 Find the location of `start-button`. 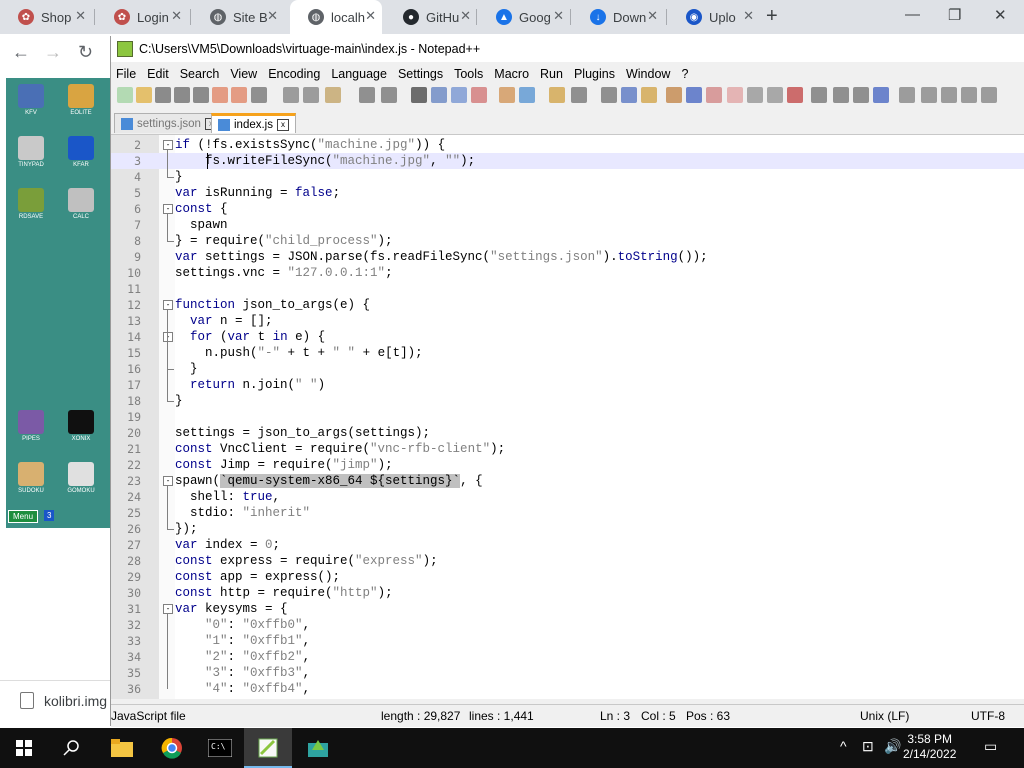

start-button is located at coordinates (24, 748).